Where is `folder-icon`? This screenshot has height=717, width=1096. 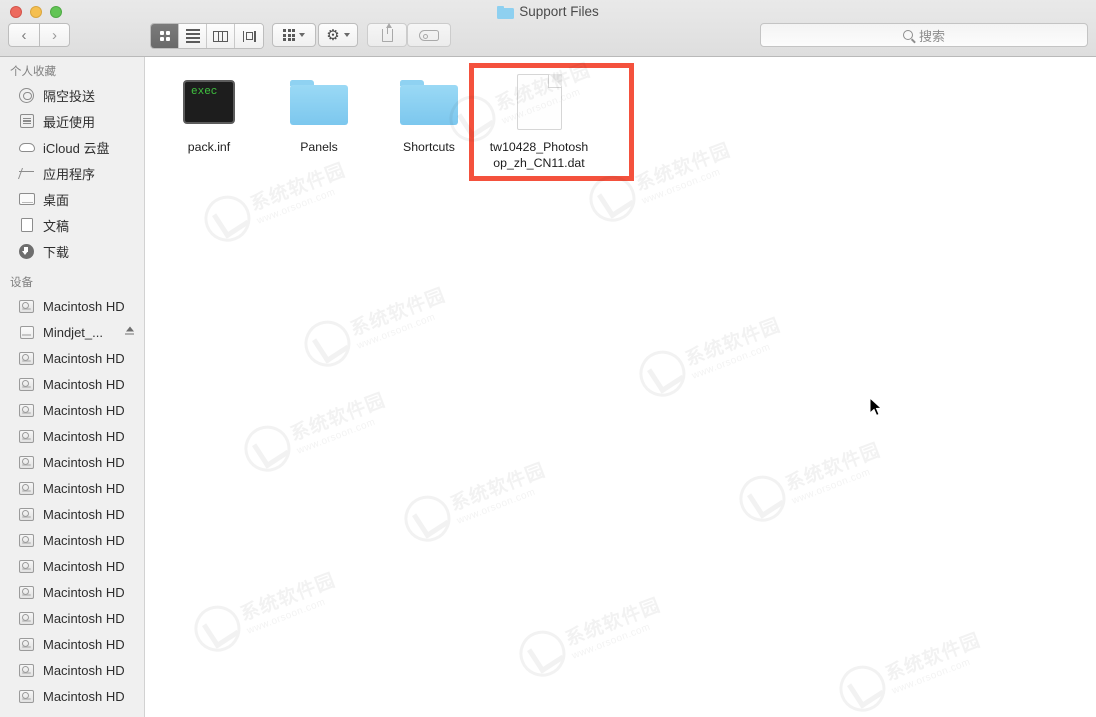 folder-icon is located at coordinates (506, 12).